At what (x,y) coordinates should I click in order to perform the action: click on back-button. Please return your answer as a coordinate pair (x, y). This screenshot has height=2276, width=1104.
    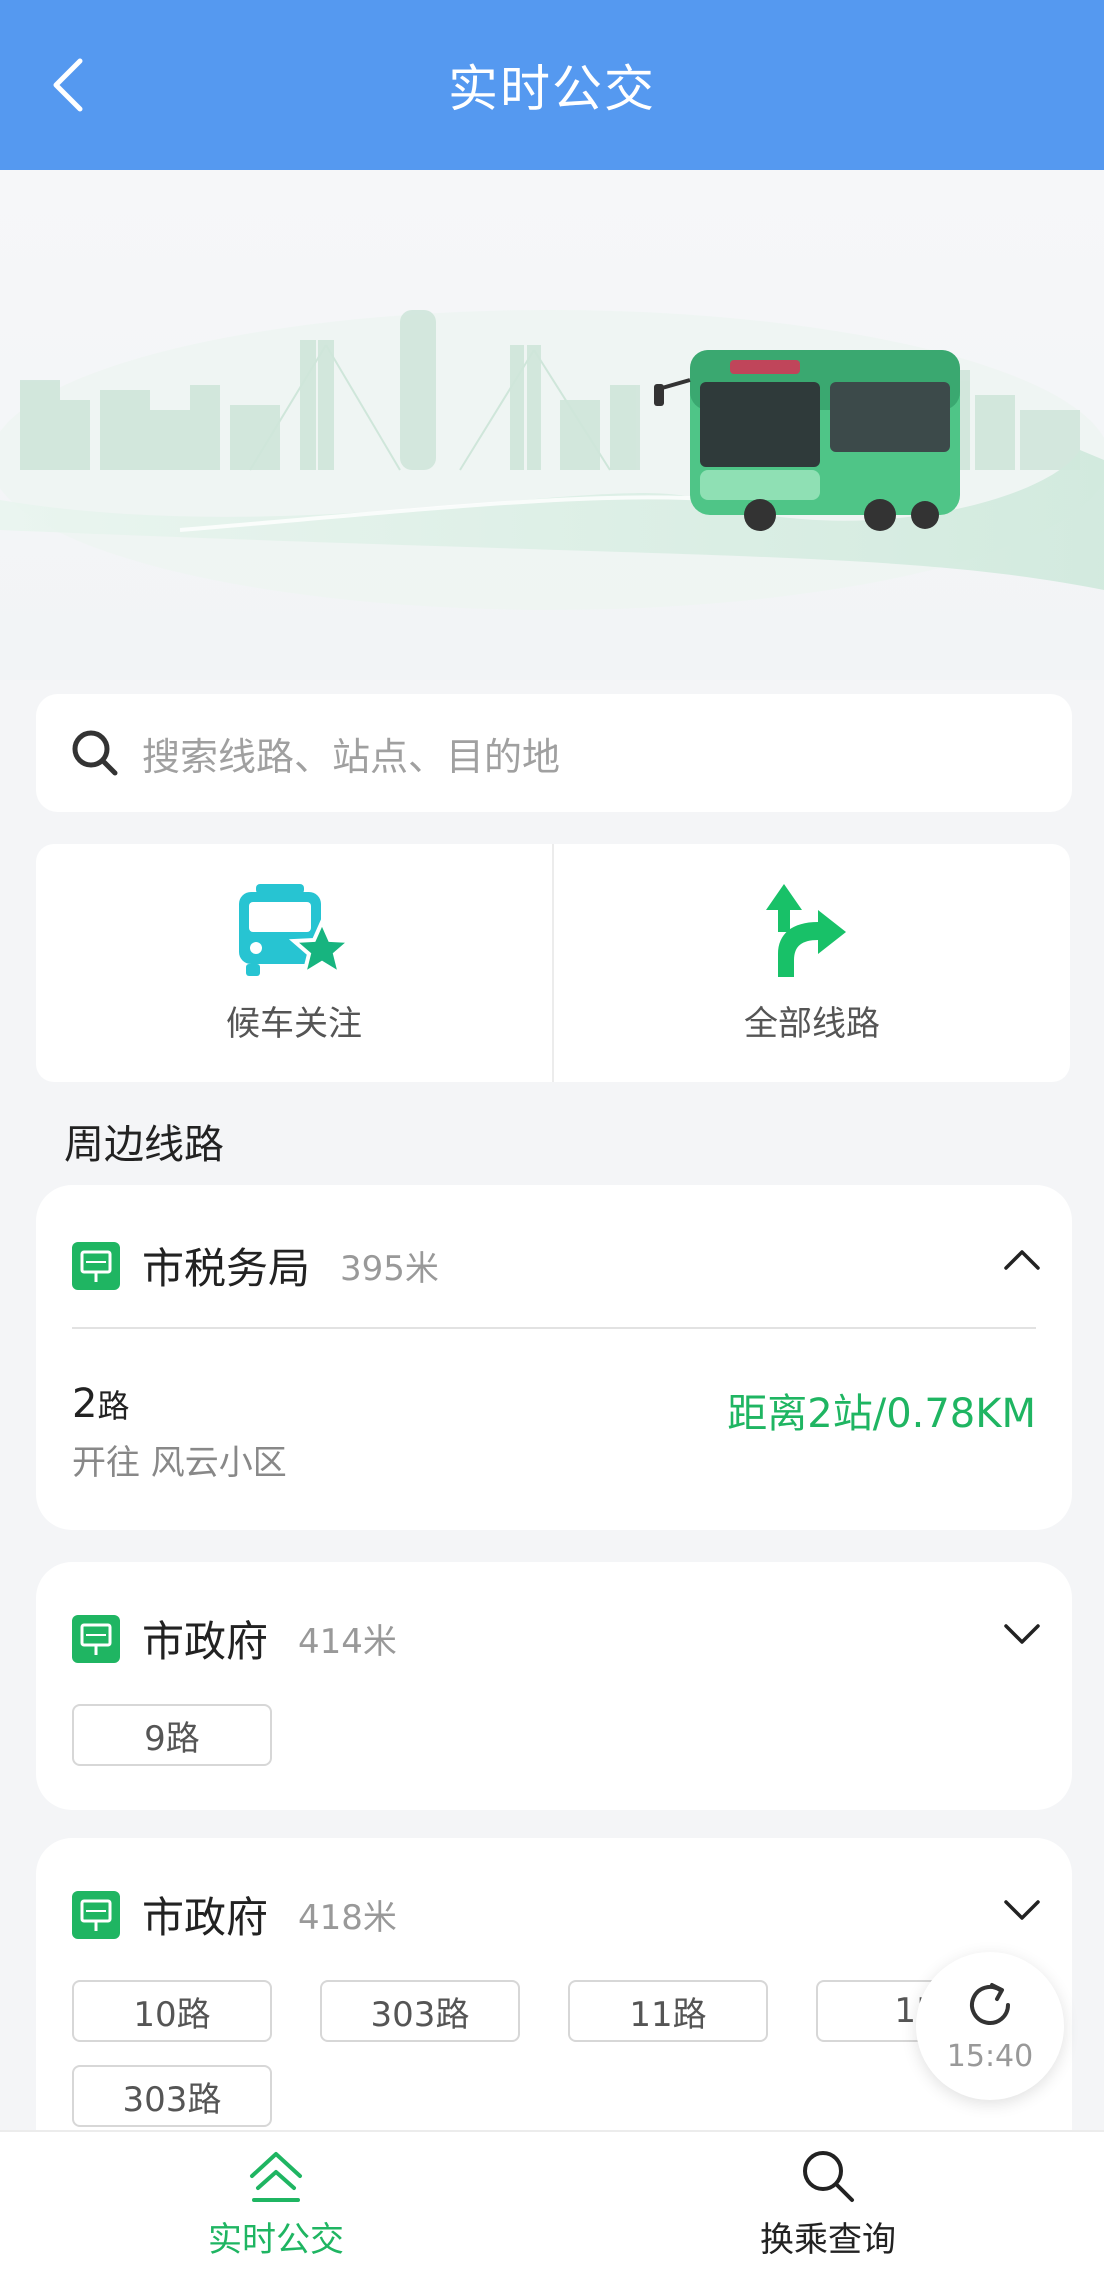
    Looking at the image, I should click on (68, 85).